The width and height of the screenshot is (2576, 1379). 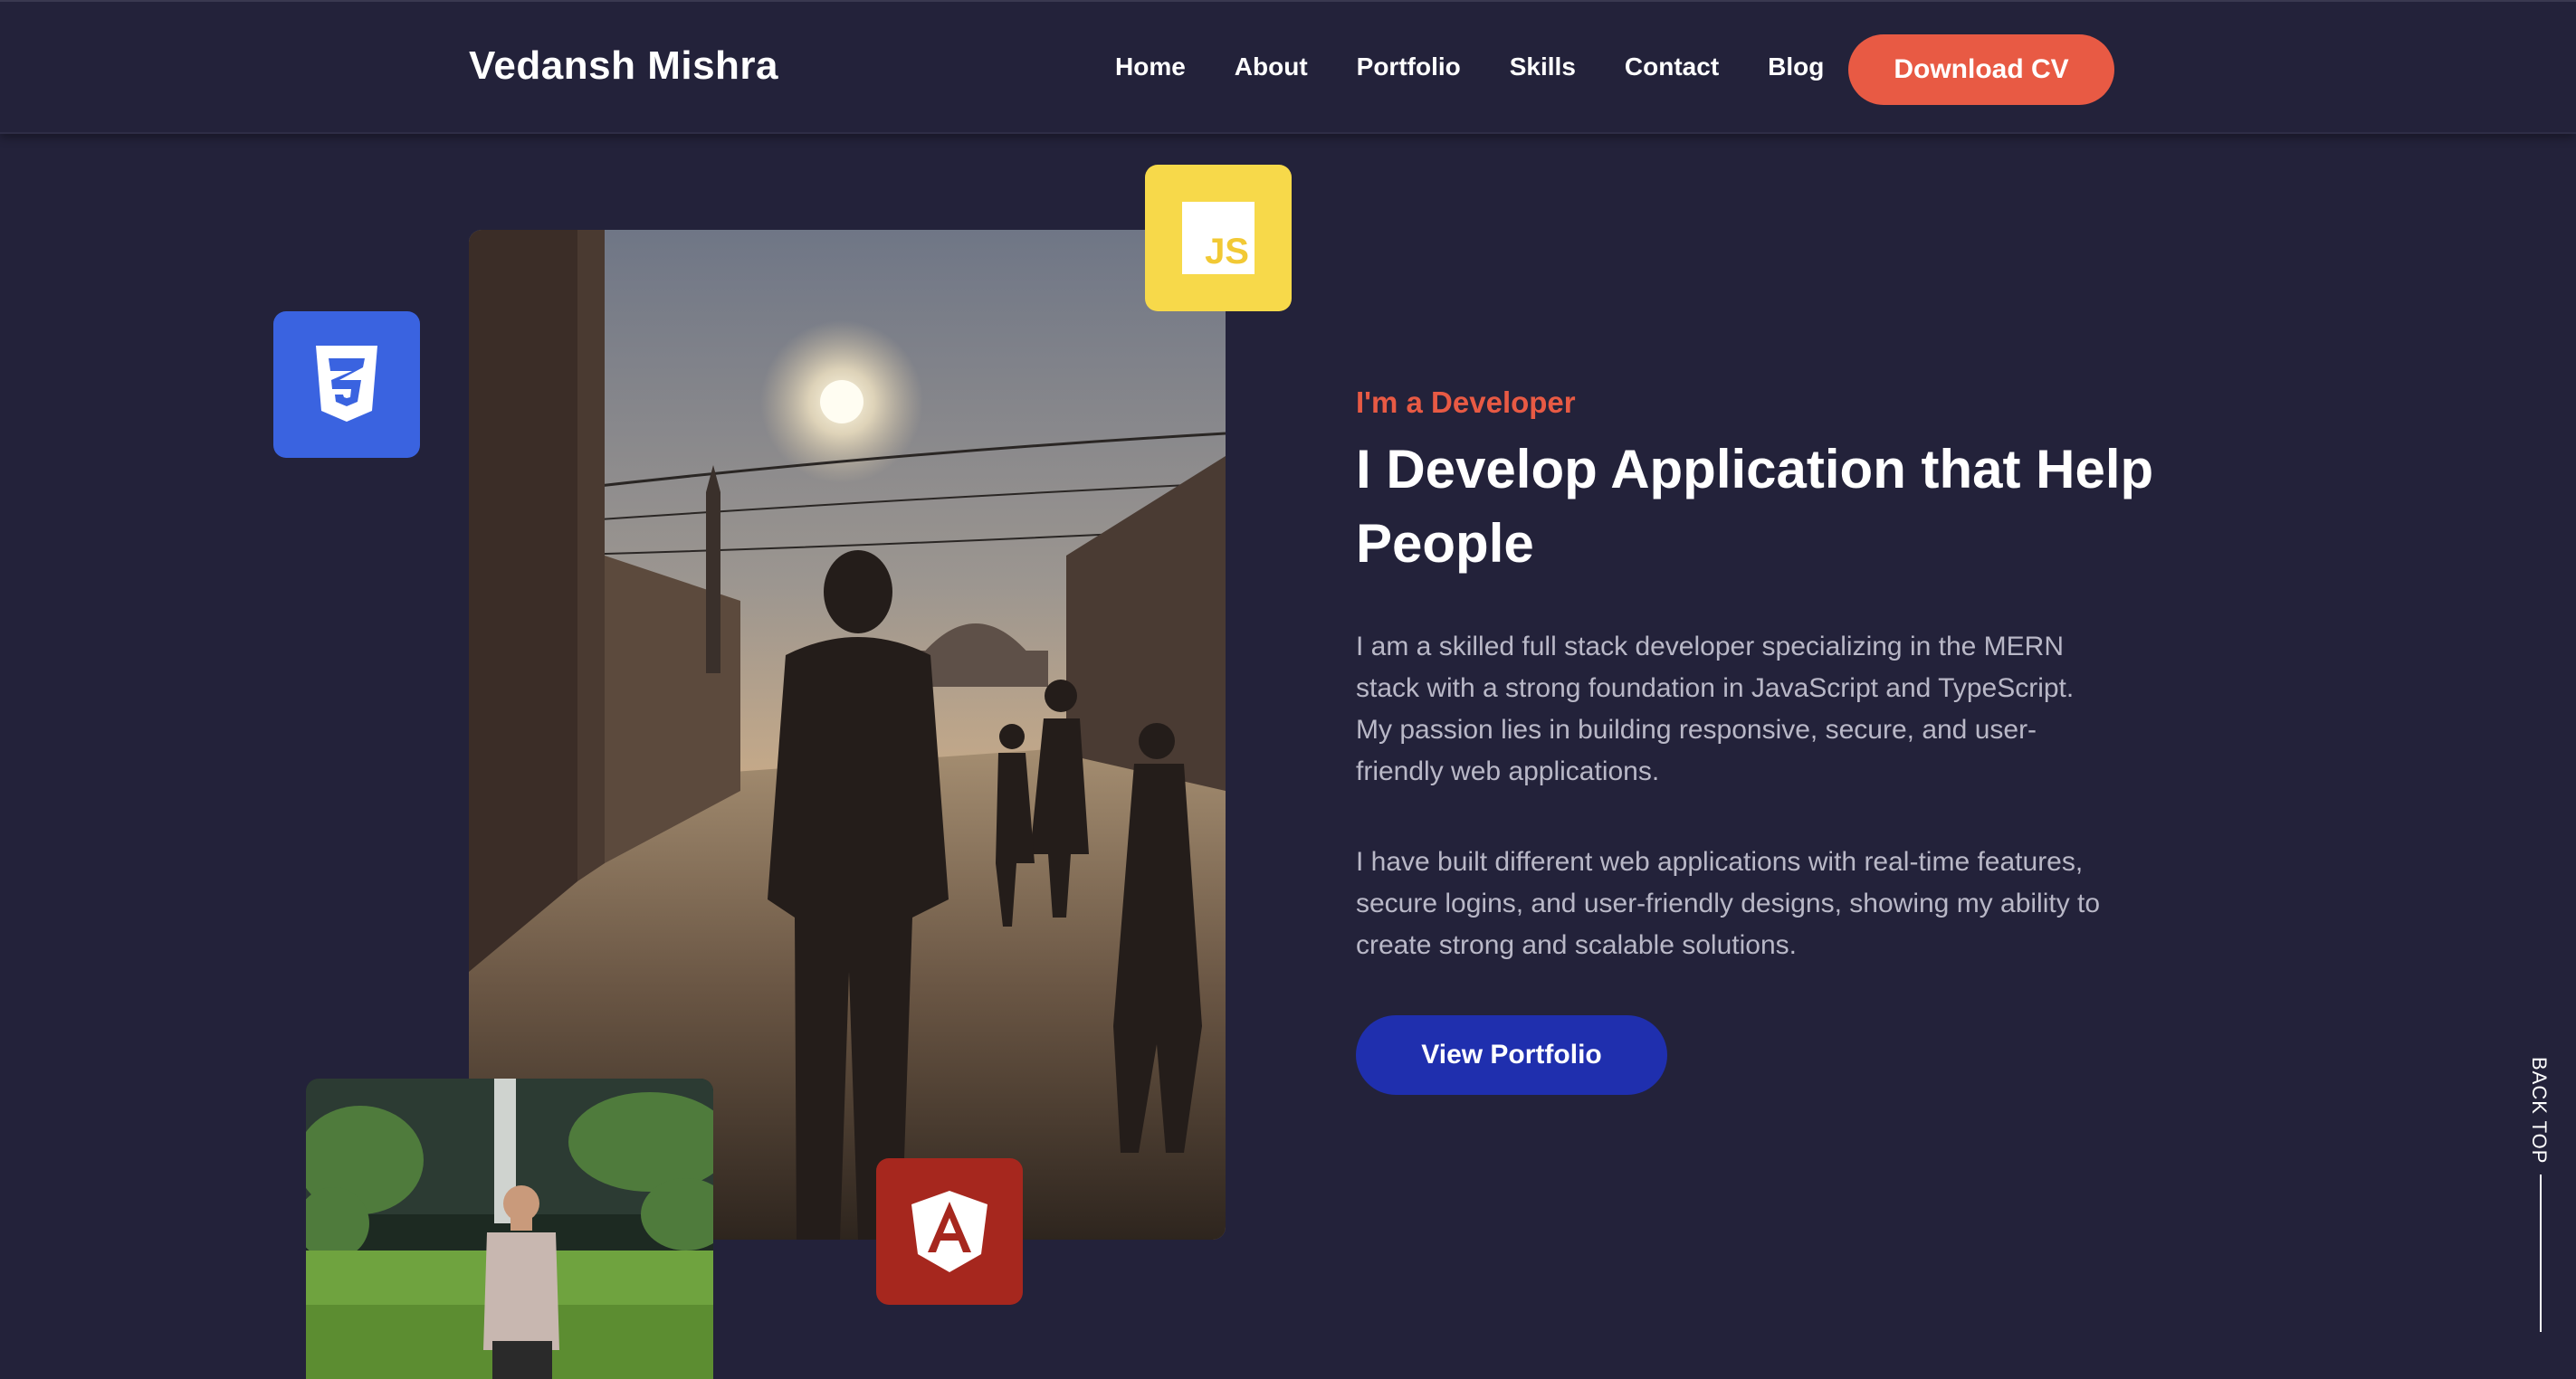 I want to click on hero-eyebrow: I'm a Developer, so click(x=1466, y=402).